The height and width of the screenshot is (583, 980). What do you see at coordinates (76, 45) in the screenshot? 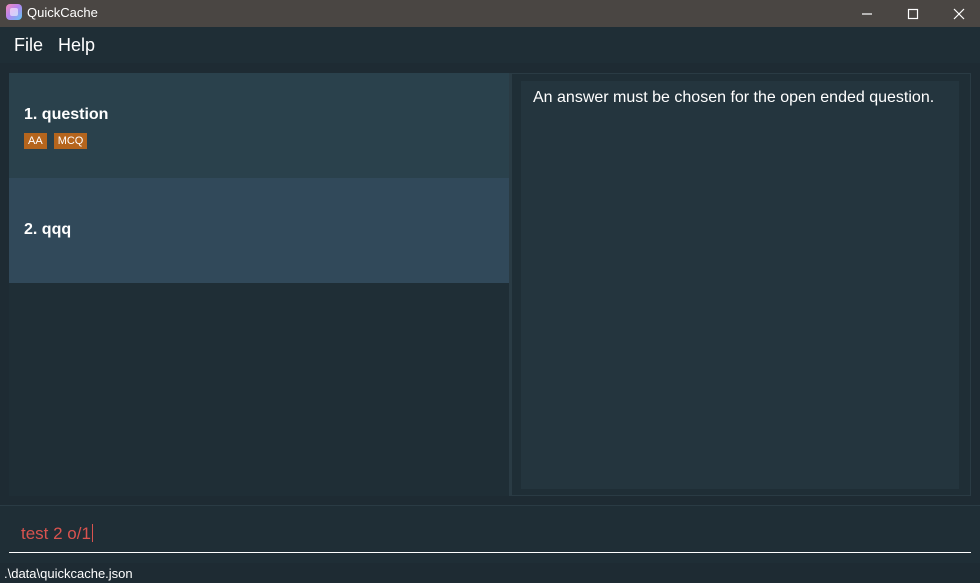
I see `menu-help: Help` at bounding box center [76, 45].